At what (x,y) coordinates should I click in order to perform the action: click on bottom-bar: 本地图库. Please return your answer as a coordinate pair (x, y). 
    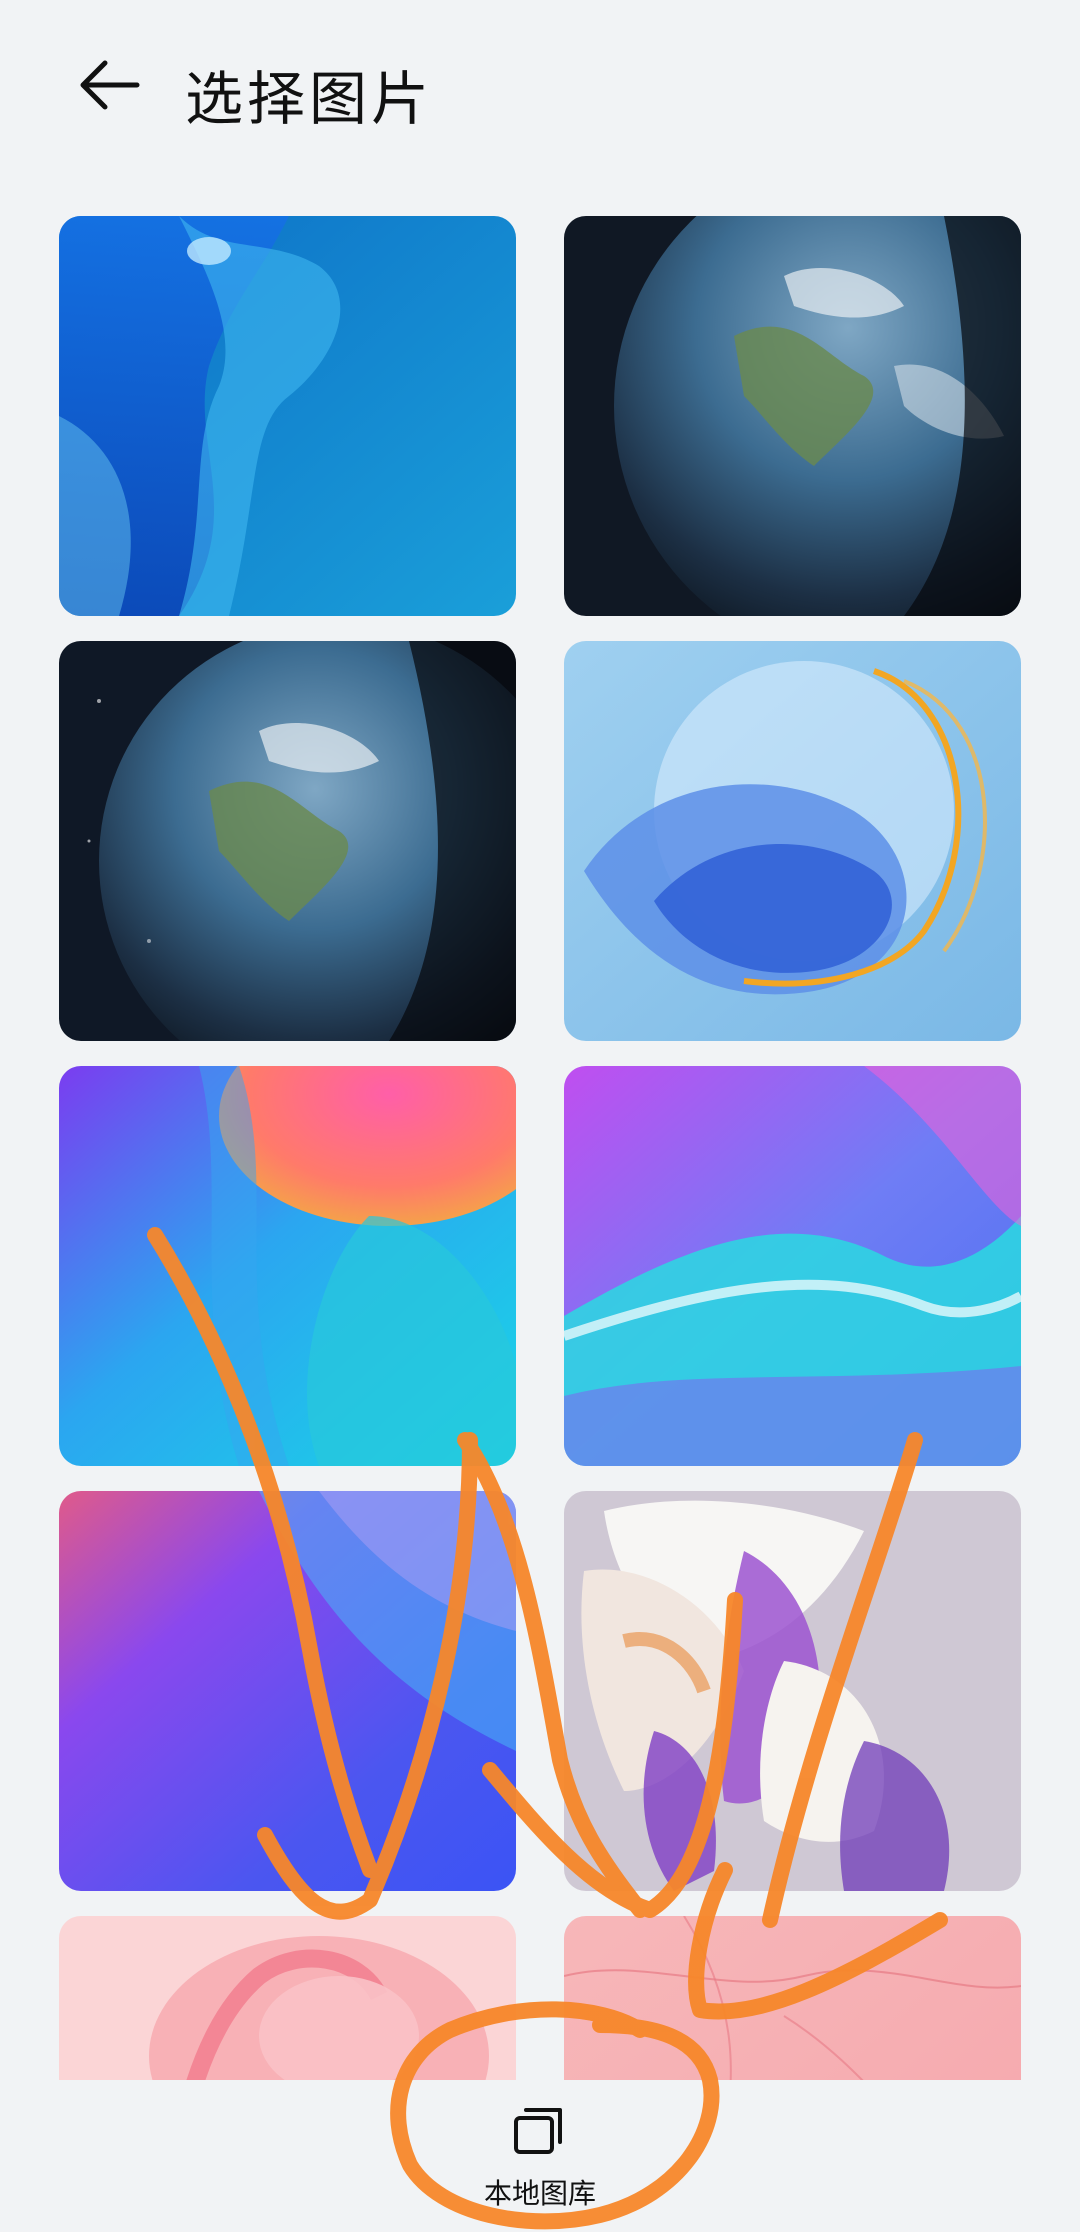
    Looking at the image, I should click on (540, 2156).